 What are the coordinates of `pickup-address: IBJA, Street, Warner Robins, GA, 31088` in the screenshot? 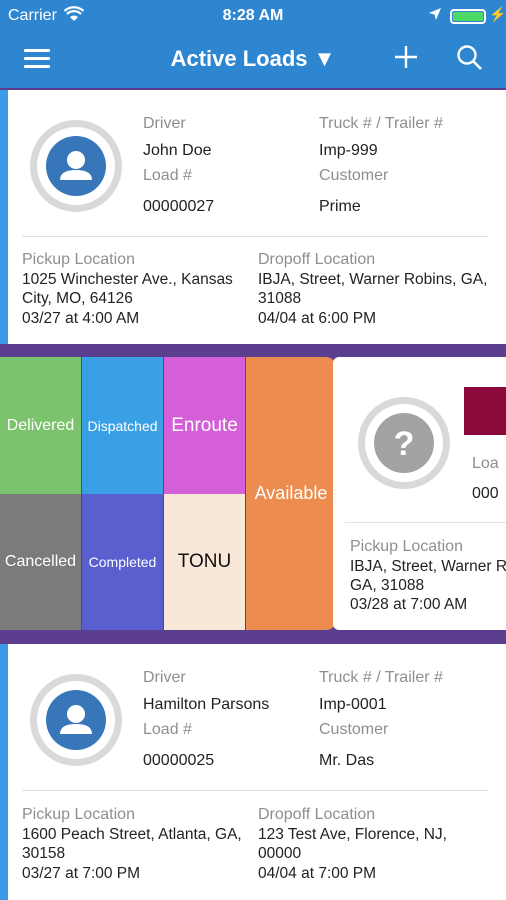 It's located at (428, 576).